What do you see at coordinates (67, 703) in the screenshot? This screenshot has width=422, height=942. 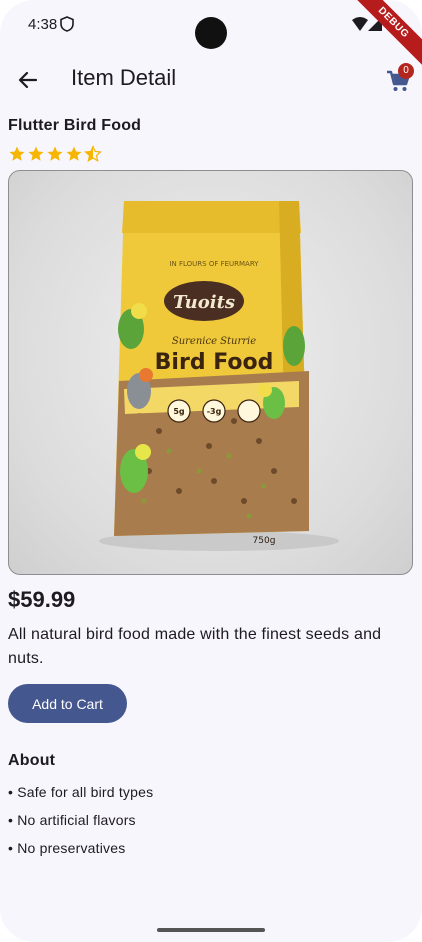 I see `add-to-cart-button: Add to Cart` at bounding box center [67, 703].